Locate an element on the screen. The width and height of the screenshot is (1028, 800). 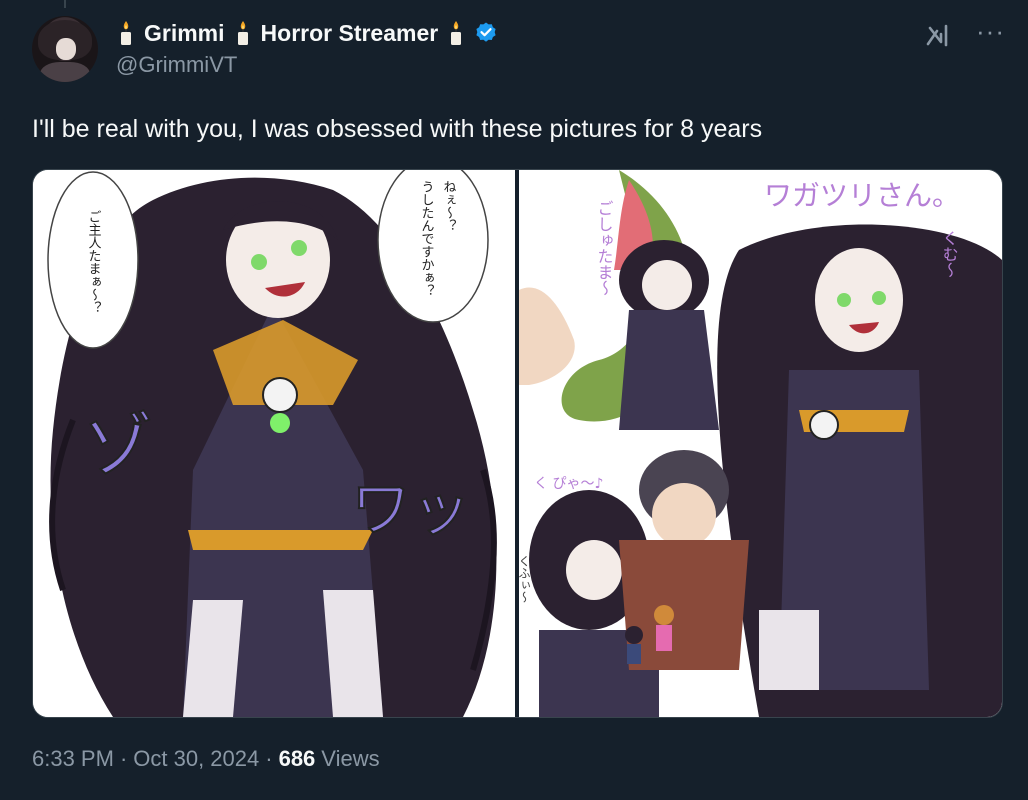
avatar-face is located at coordinates (66, 49).